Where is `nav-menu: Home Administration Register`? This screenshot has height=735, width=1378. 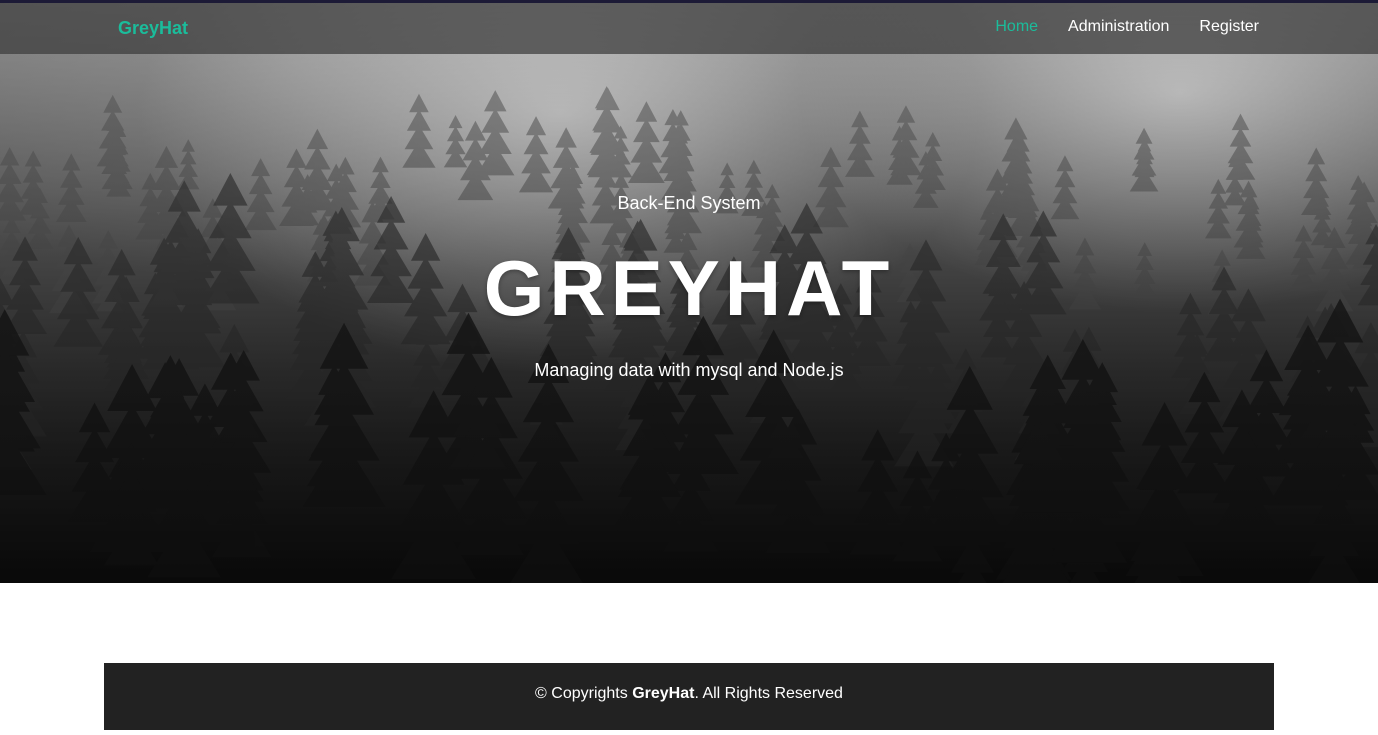
nav-menu: Home Administration Register is located at coordinates (1127, 27).